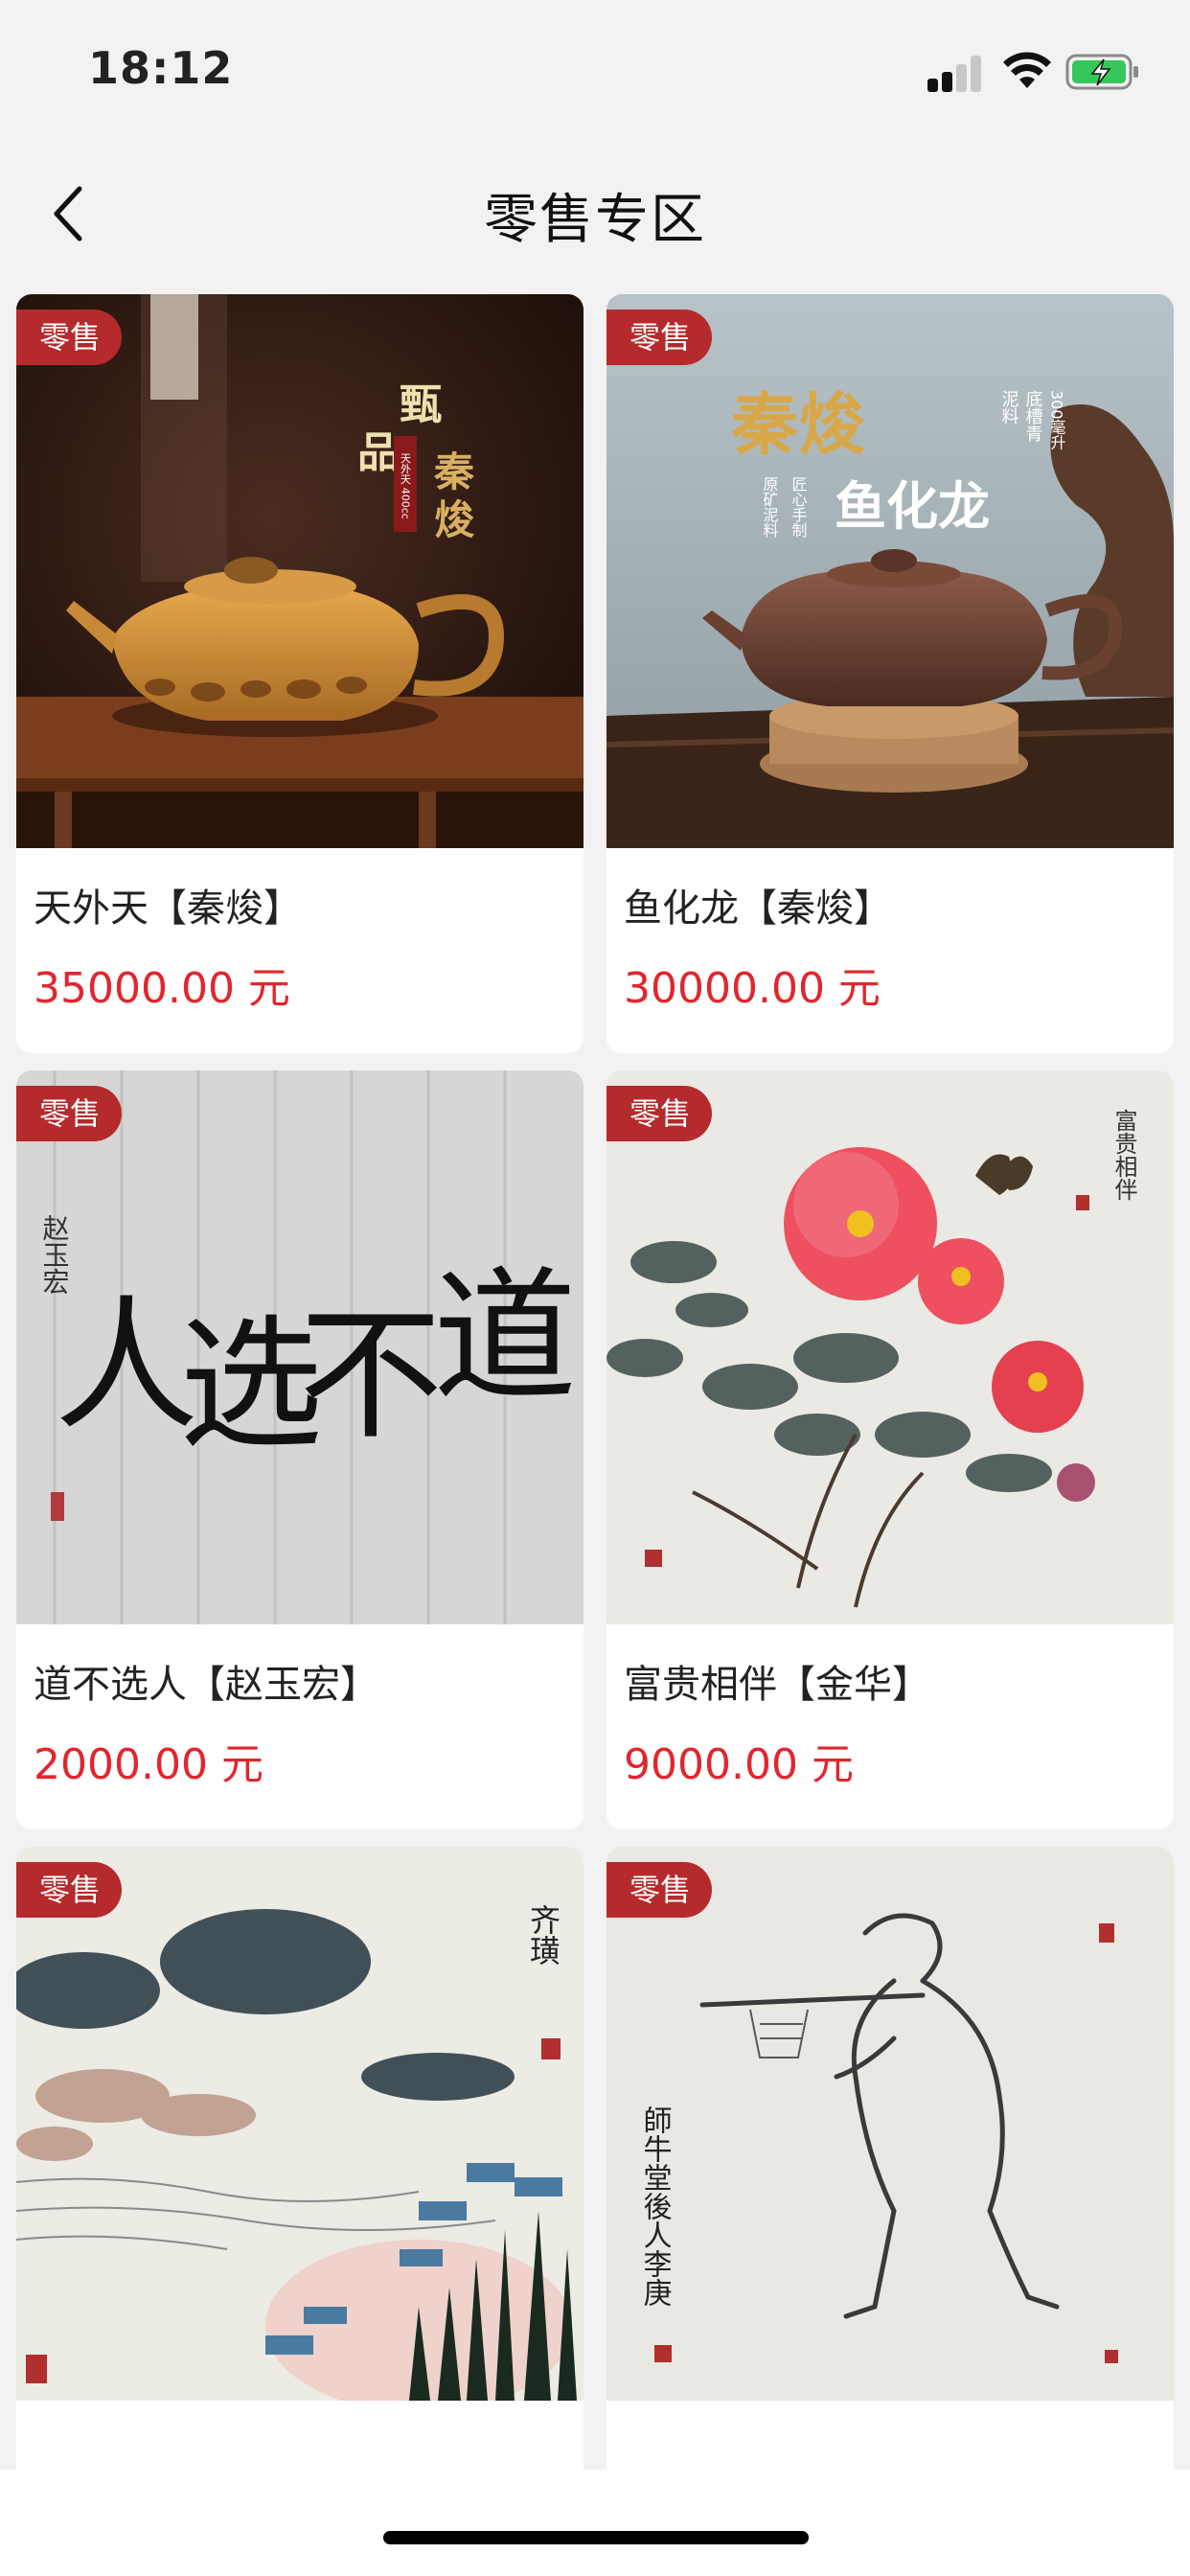 Image resolution: width=1190 pixels, height=2576 pixels. I want to click on status-bar: 18:12, so click(595, 72).